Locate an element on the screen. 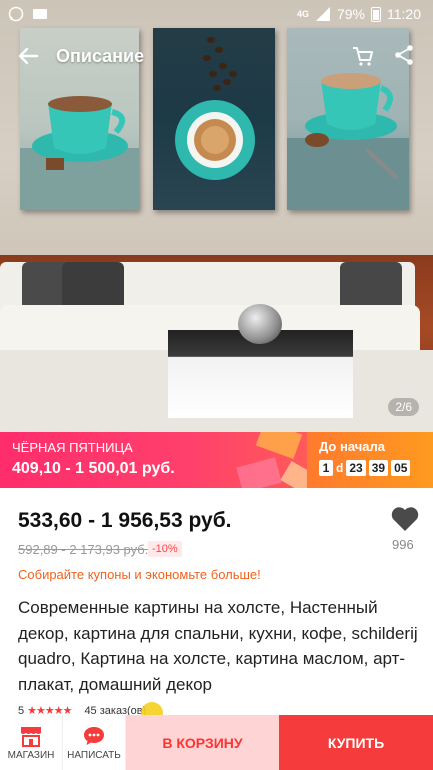 The image size is (433, 770). page-title: Описание is located at coordinates (100, 55).